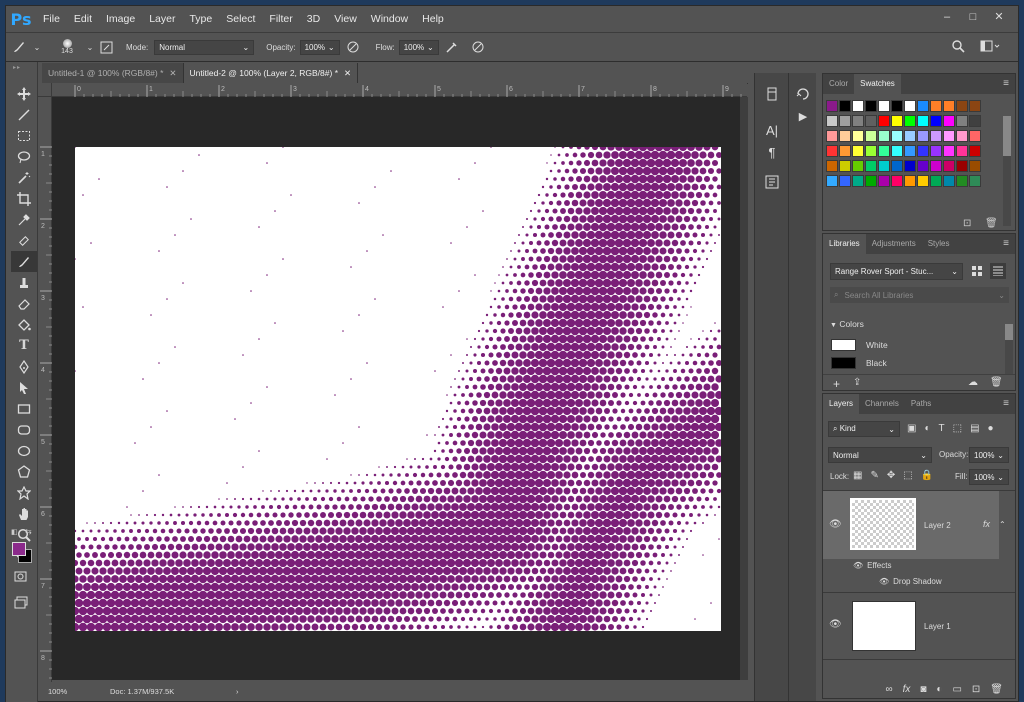 The height and width of the screenshot is (702, 1024). What do you see at coordinates (353, 47) in the screenshot?
I see `pressure-opacity-icon` at bounding box center [353, 47].